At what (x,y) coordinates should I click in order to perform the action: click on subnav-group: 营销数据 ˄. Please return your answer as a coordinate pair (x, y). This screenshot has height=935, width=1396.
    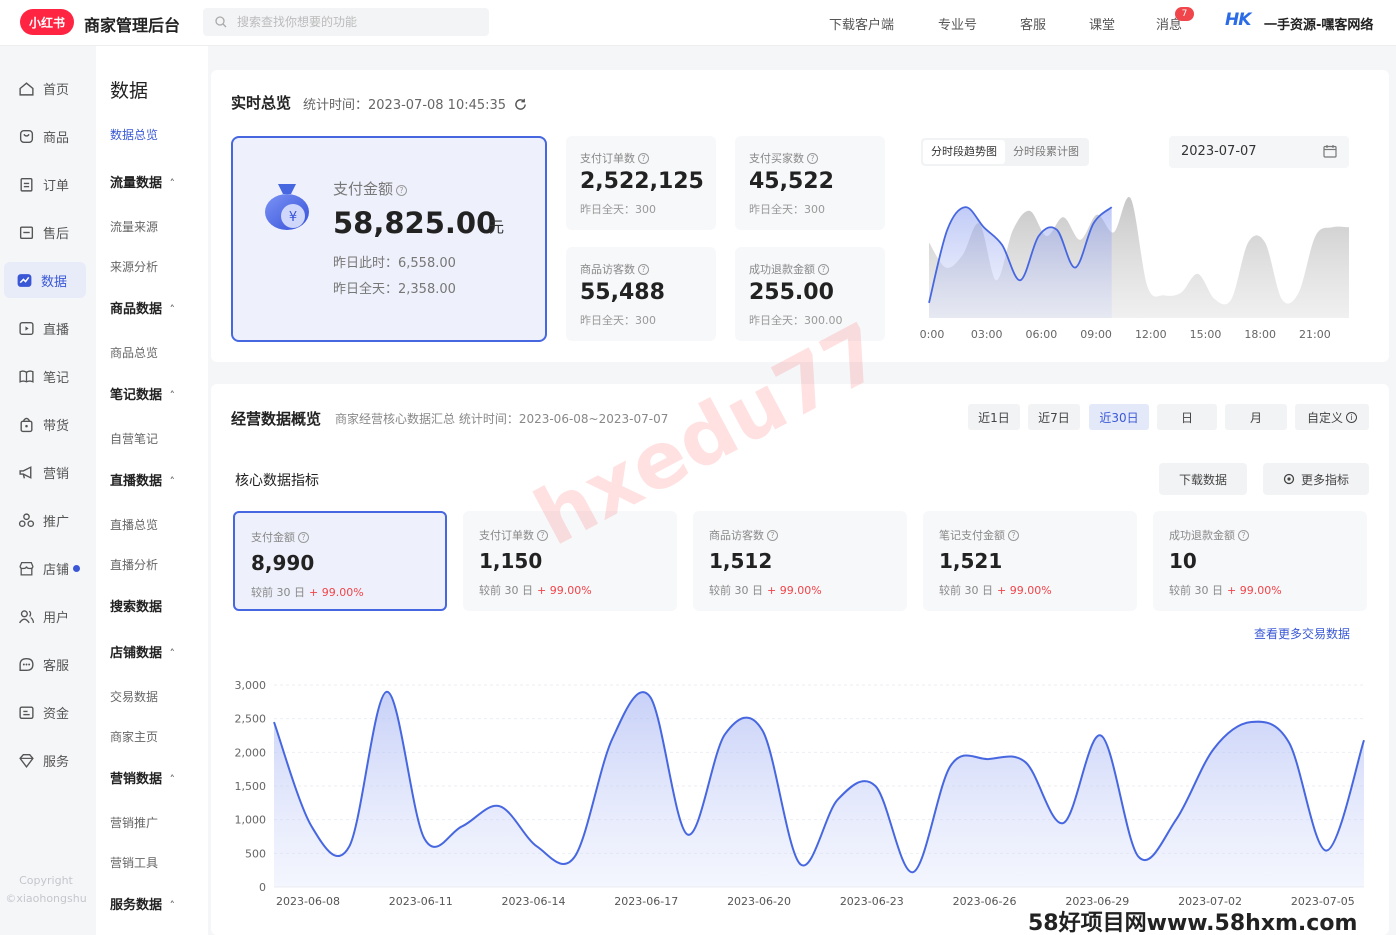
    Looking at the image, I should click on (142, 777).